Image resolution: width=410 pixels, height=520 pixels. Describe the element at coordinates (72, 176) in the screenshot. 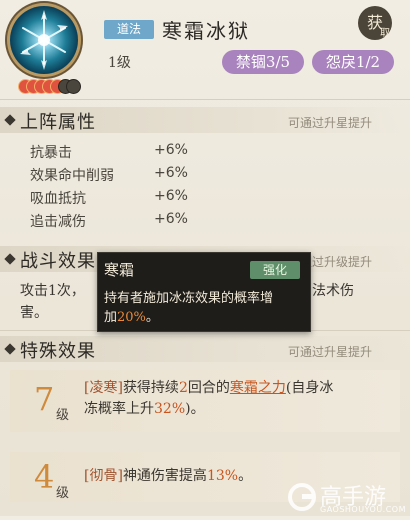

I see `attribute-name: 效果命中削弱` at that location.